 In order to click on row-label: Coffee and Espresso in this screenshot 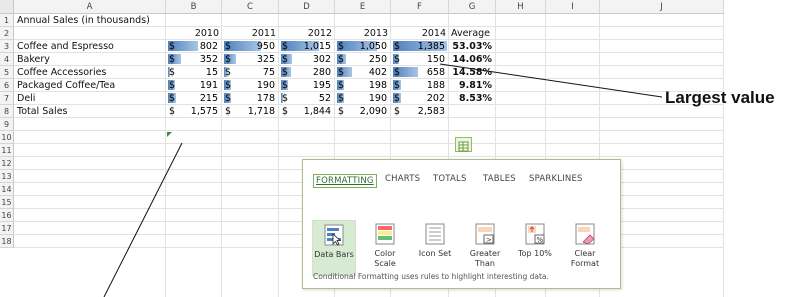, I will do `click(65, 46)`.